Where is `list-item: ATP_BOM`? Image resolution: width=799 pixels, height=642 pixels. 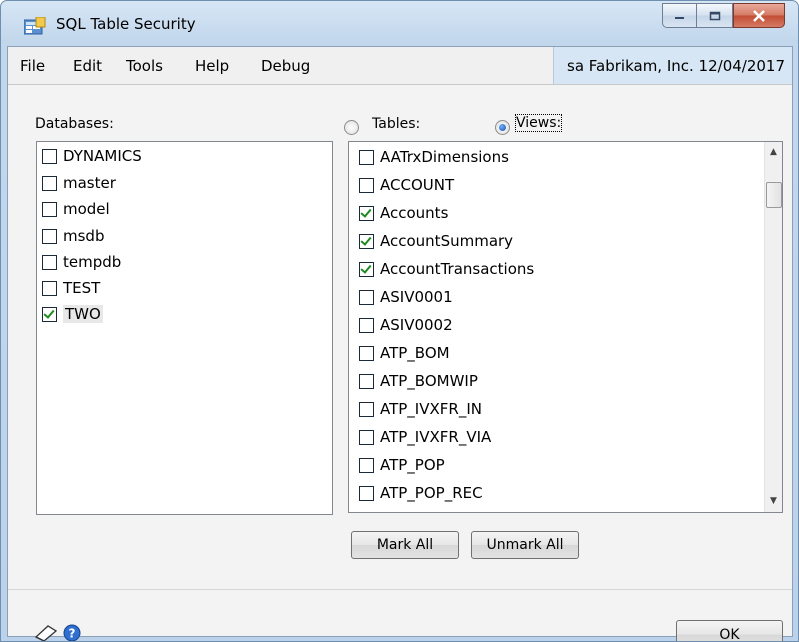
list-item: ATP_BOM is located at coordinates (404, 353).